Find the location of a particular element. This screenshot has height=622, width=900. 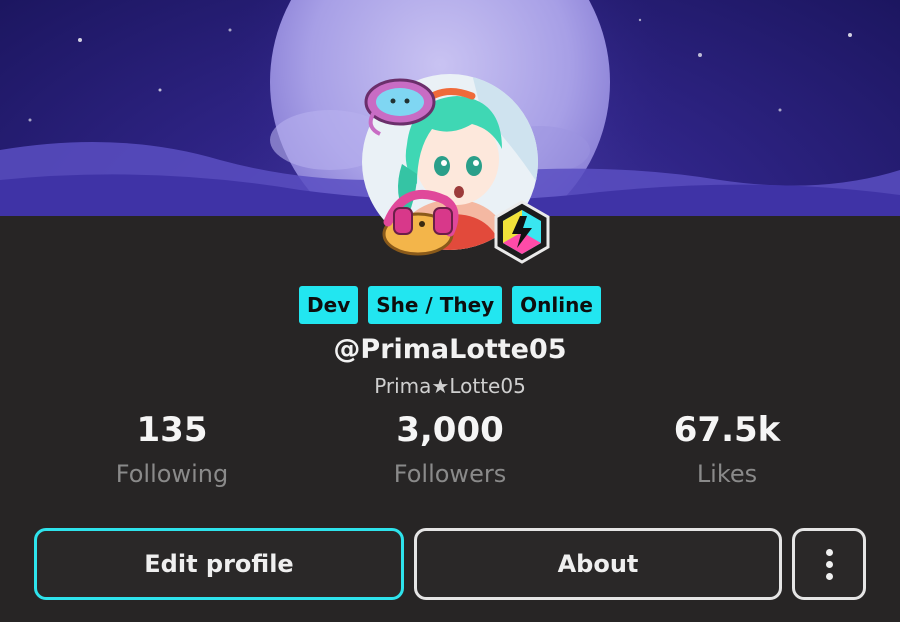

tag-dev: Dev is located at coordinates (329, 305).